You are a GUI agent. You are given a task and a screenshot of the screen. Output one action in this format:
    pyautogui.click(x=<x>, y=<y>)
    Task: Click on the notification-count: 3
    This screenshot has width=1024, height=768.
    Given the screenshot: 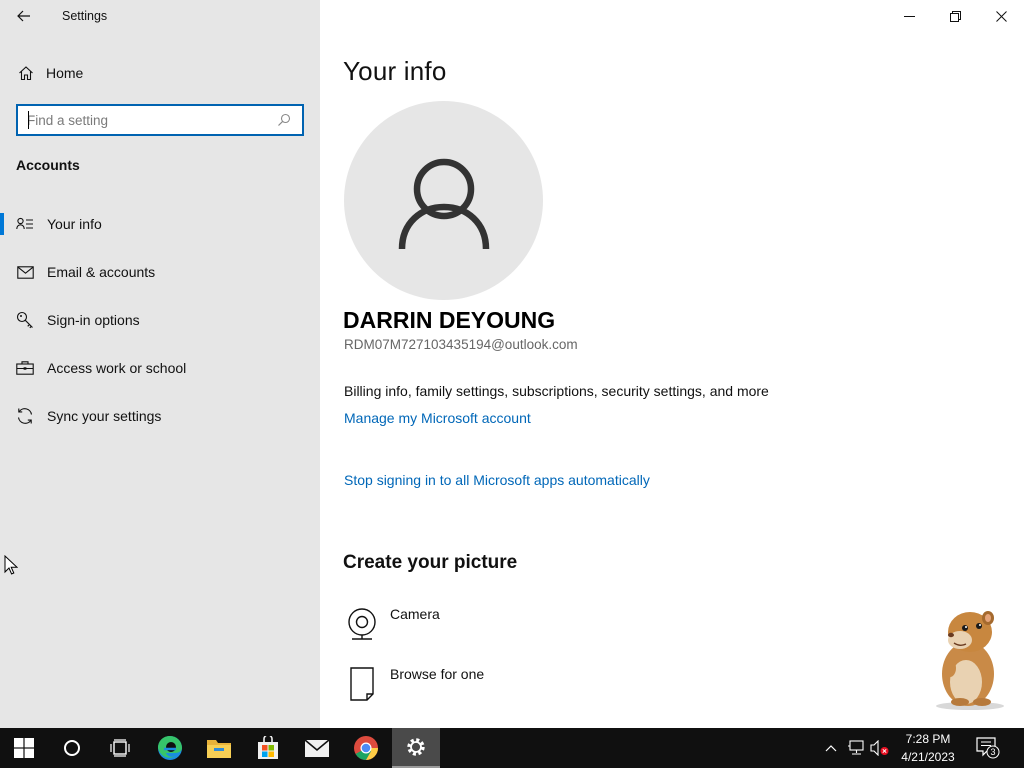 What is the action you would take?
    pyautogui.click(x=992, y=752)
    